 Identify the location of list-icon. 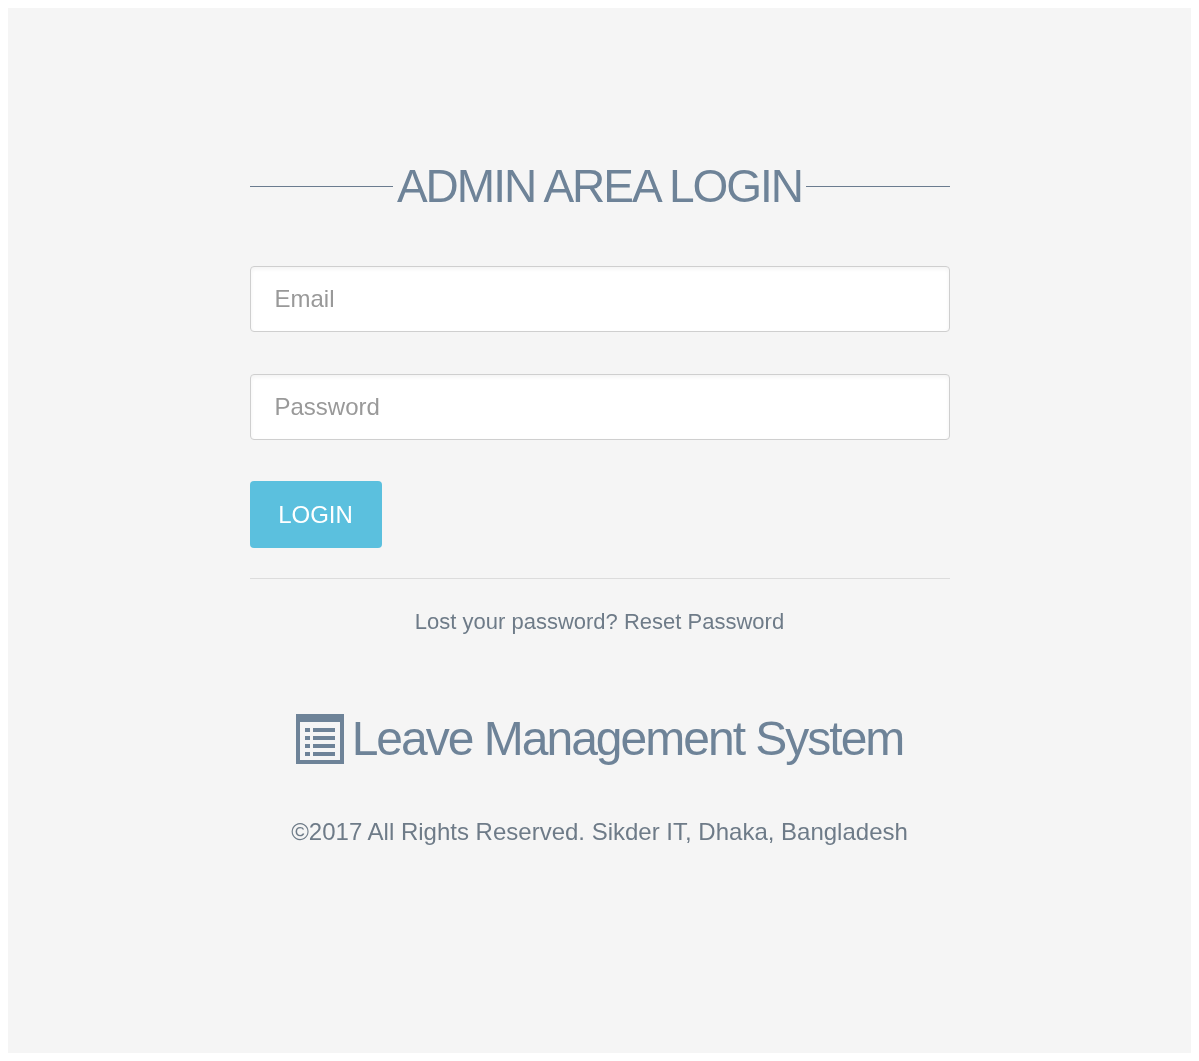
(319, 739).